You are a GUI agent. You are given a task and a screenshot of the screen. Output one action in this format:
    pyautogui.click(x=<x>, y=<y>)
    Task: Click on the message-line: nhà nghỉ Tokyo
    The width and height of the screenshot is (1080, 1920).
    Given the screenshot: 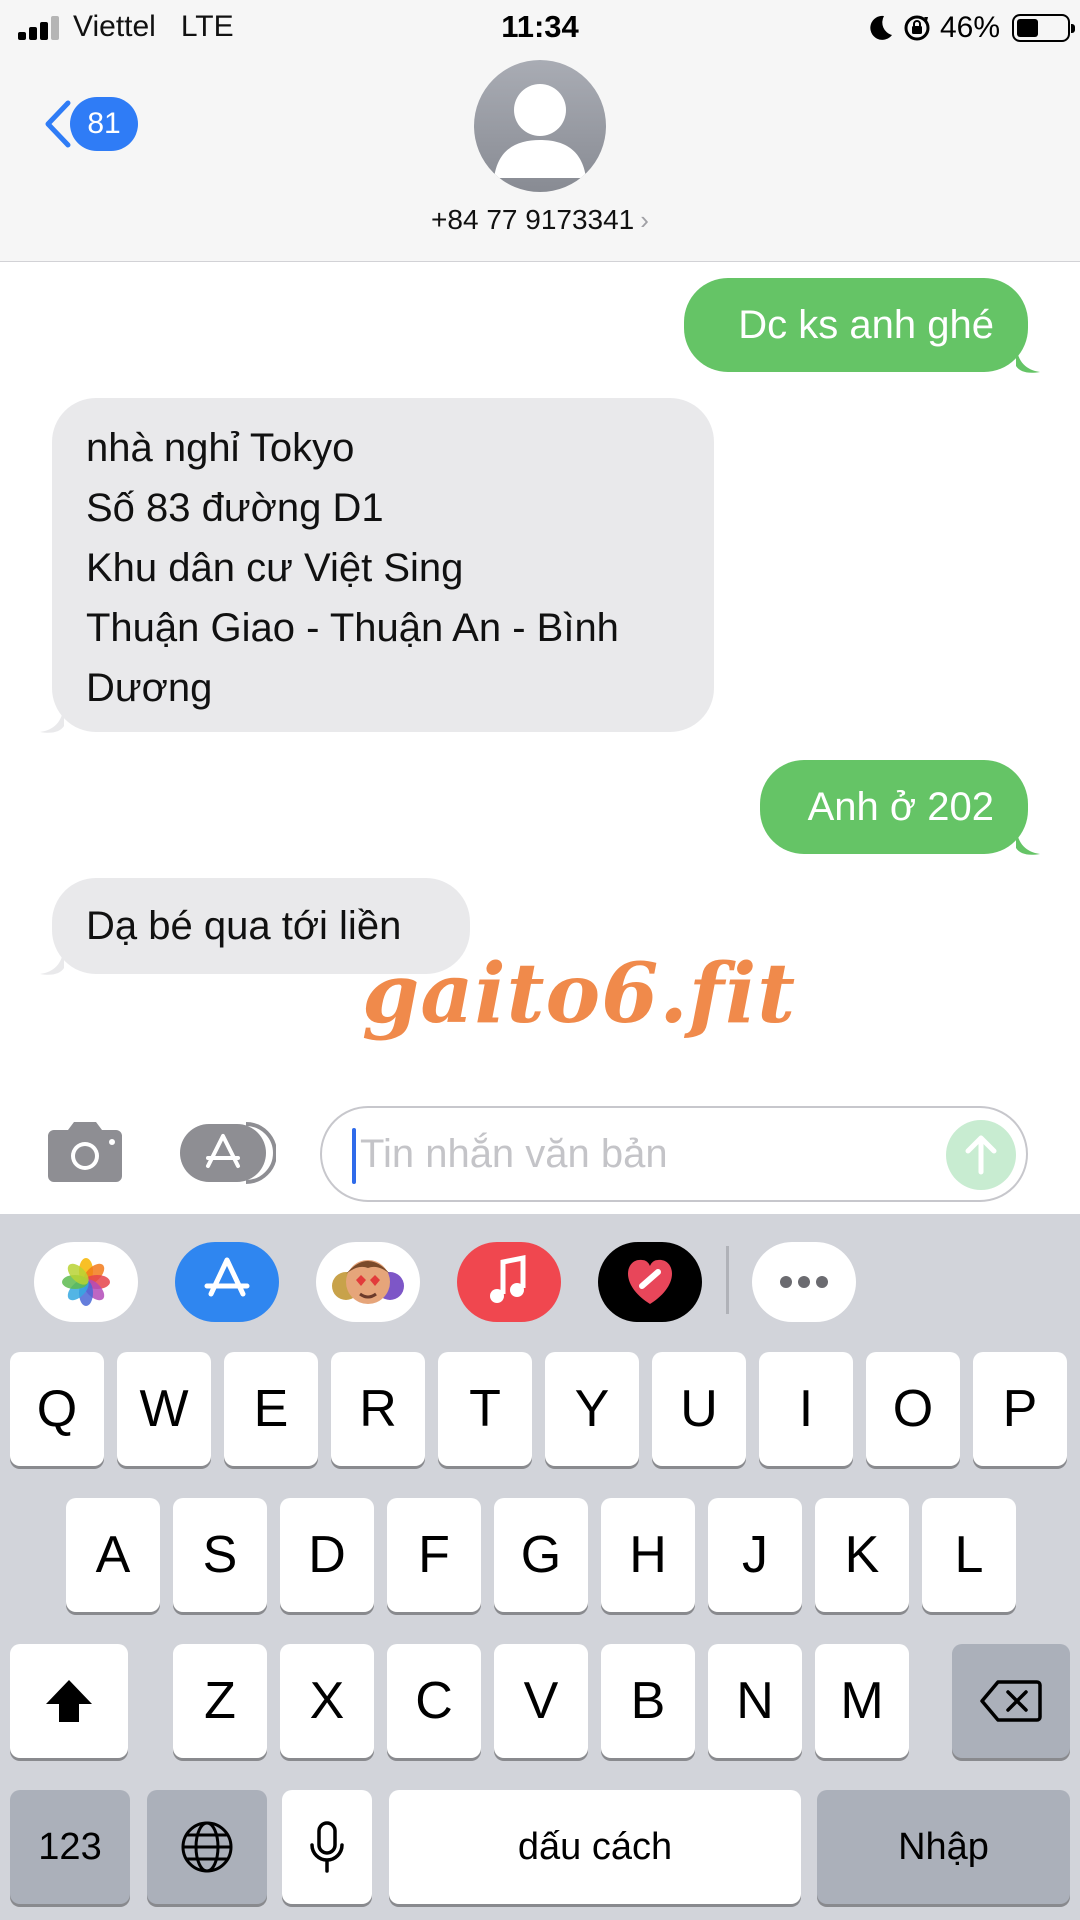 What is the action you would take?
    pyautogui.click(x=220, y=448)
    